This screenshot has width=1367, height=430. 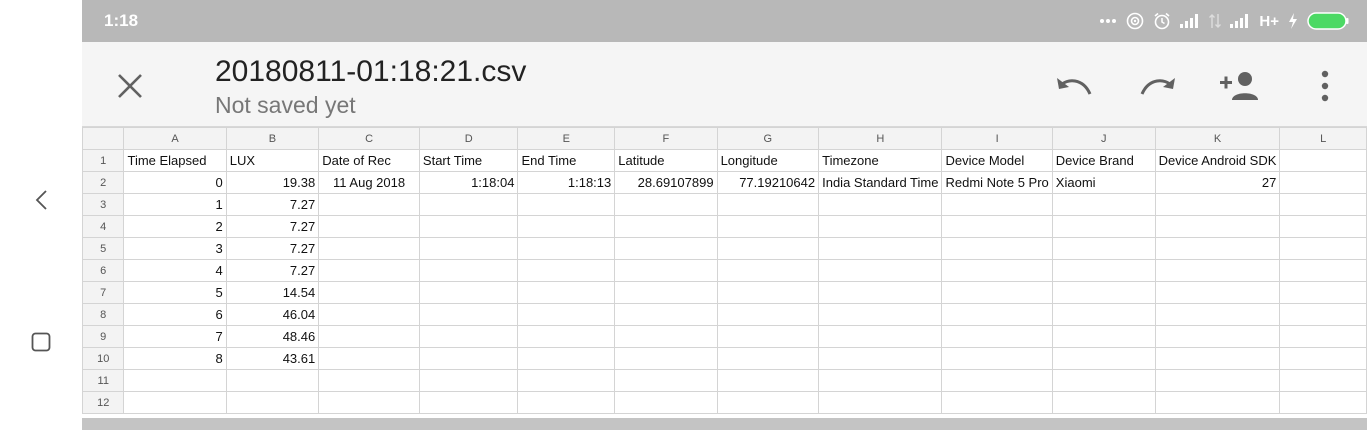 What do you see at coordinates (880, 204) in the screenshot?
I see `cell-h3` at bounding box center [880, 204].